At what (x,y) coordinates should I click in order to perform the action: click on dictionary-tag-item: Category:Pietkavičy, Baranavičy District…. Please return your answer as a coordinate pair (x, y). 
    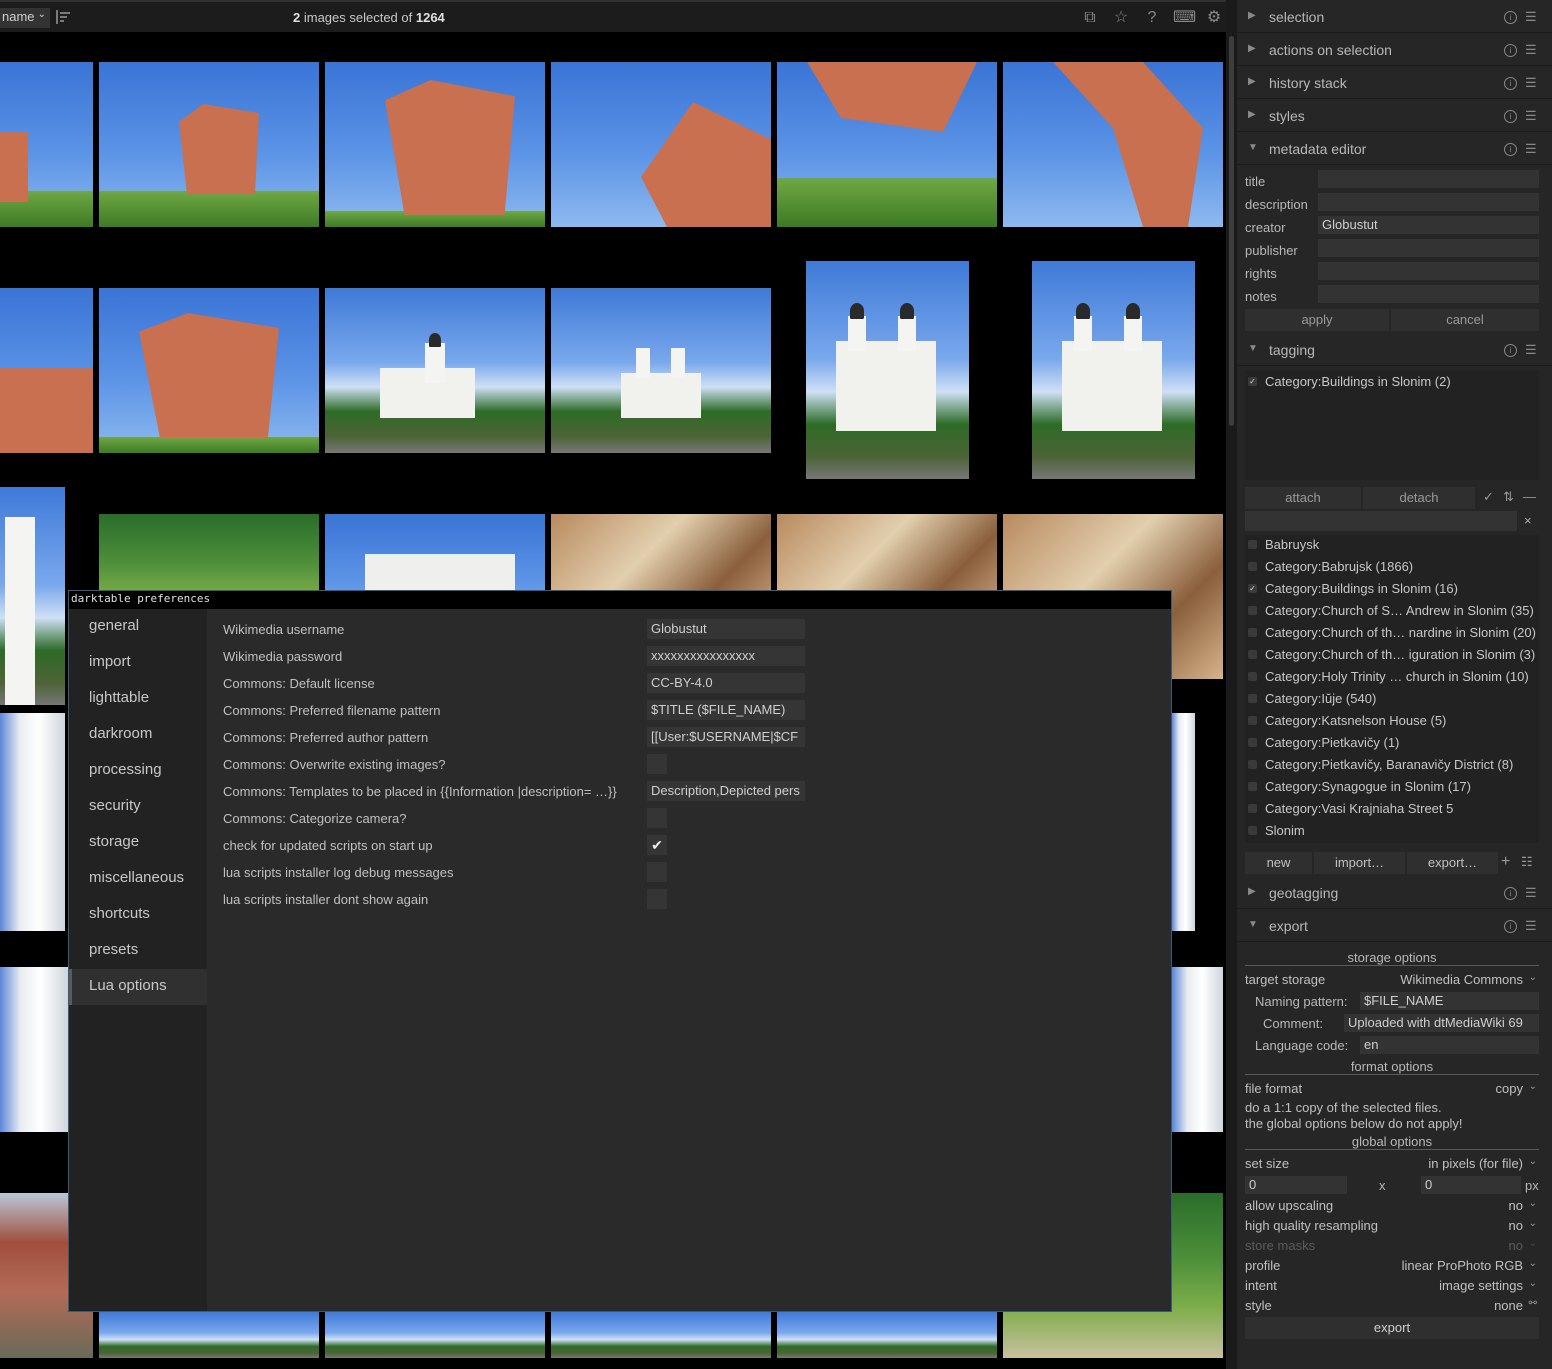
    Looking at the image, I should click on (1392, 766).